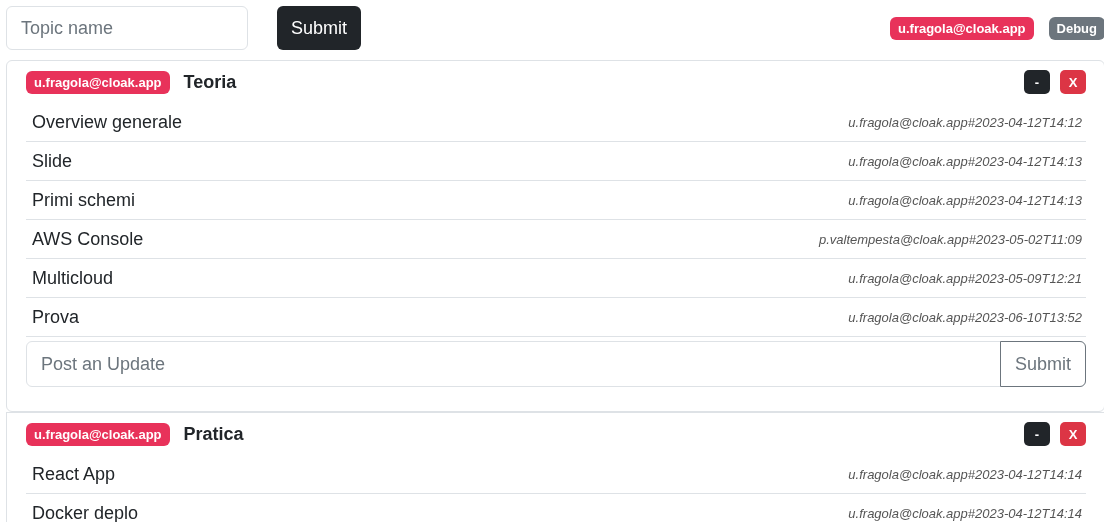  I want to click on debug-badge: Debug, so click(1076, 28).